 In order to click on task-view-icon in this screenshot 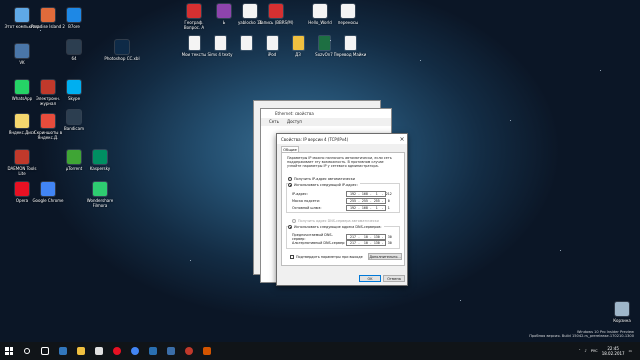, I will do `click(45, 351)`.